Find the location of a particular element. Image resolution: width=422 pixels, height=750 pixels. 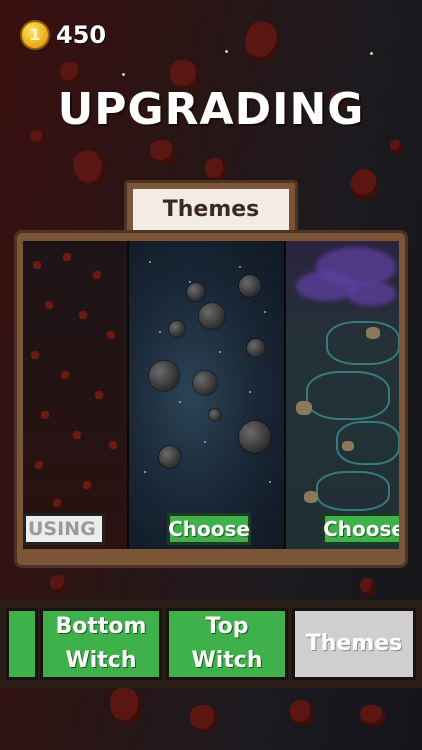

tab-themes: Themes is located at coordinates (354, 644).